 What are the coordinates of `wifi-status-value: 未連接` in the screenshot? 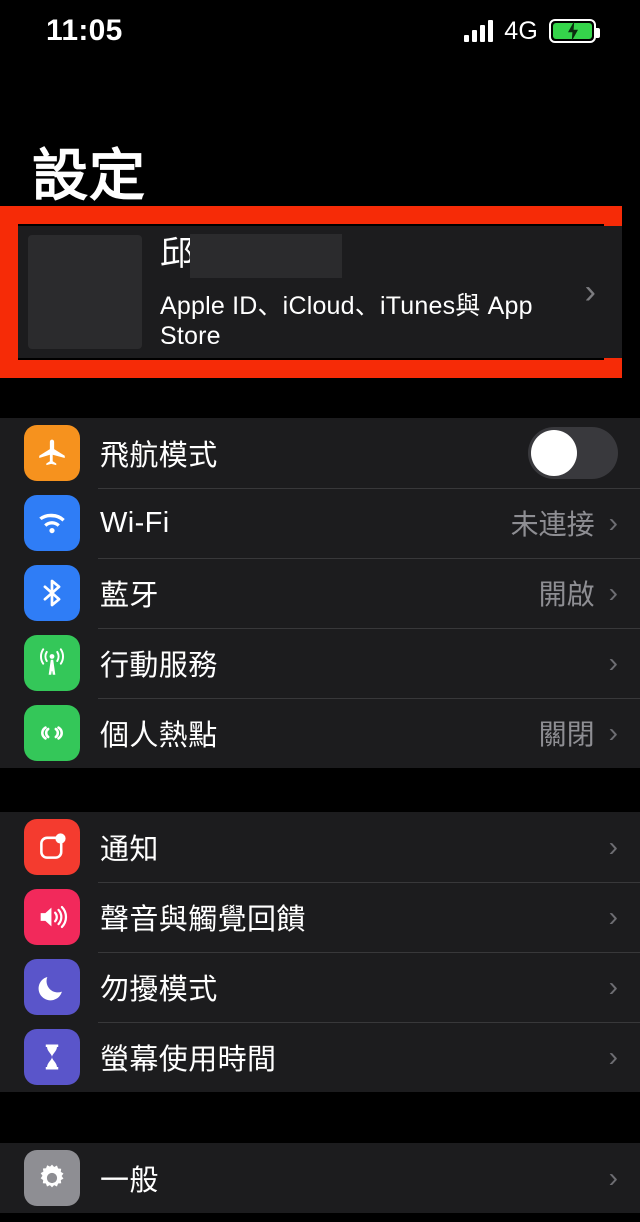 It's located at (552, 524).